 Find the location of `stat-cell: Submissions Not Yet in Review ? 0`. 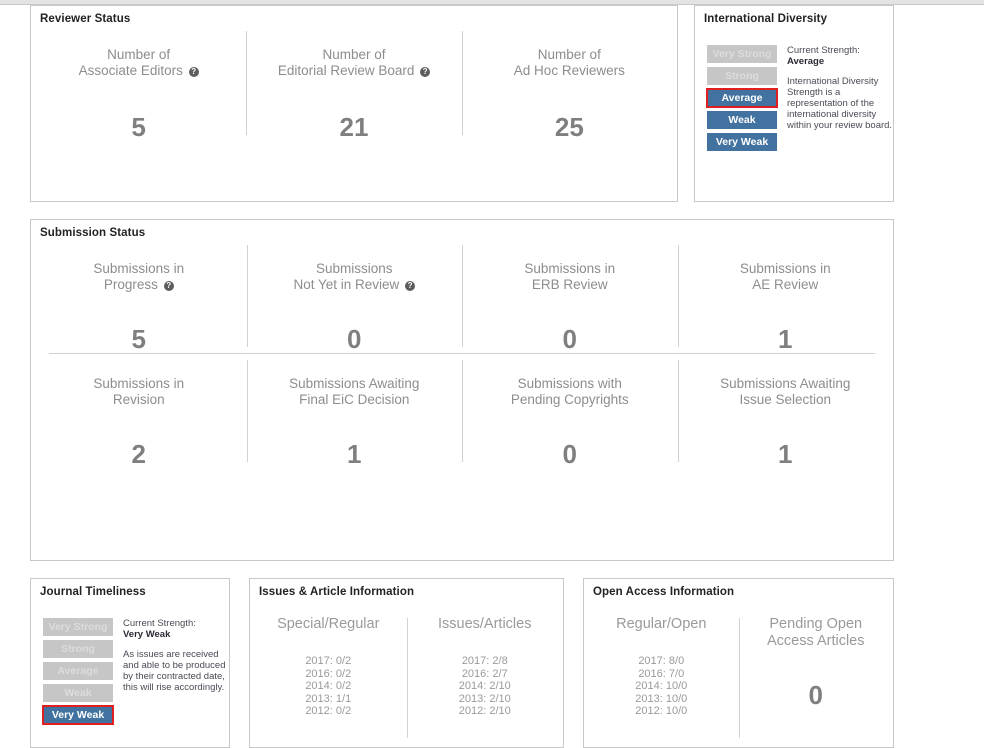

stat-cell: Submissions Not Yet in Review ? 0 is located at coordinates (354, 296).